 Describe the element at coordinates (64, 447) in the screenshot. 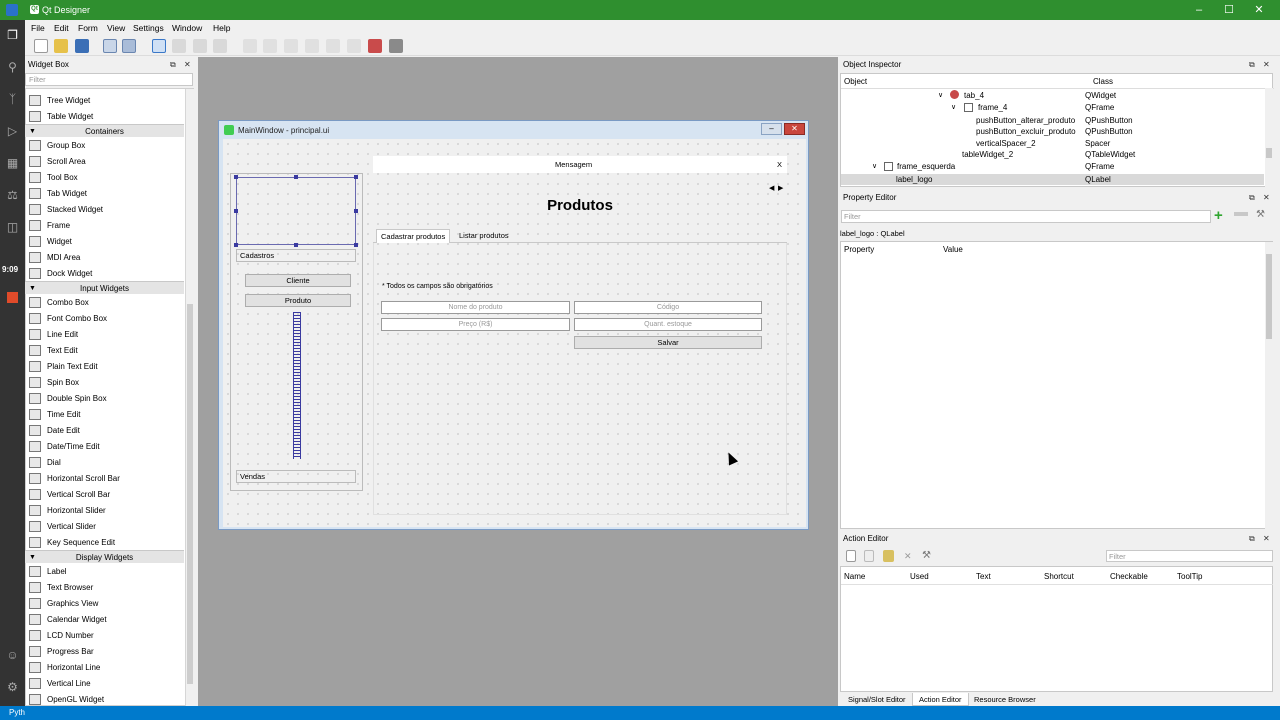

I see `widget-item: Date/Time Edit` at that location.